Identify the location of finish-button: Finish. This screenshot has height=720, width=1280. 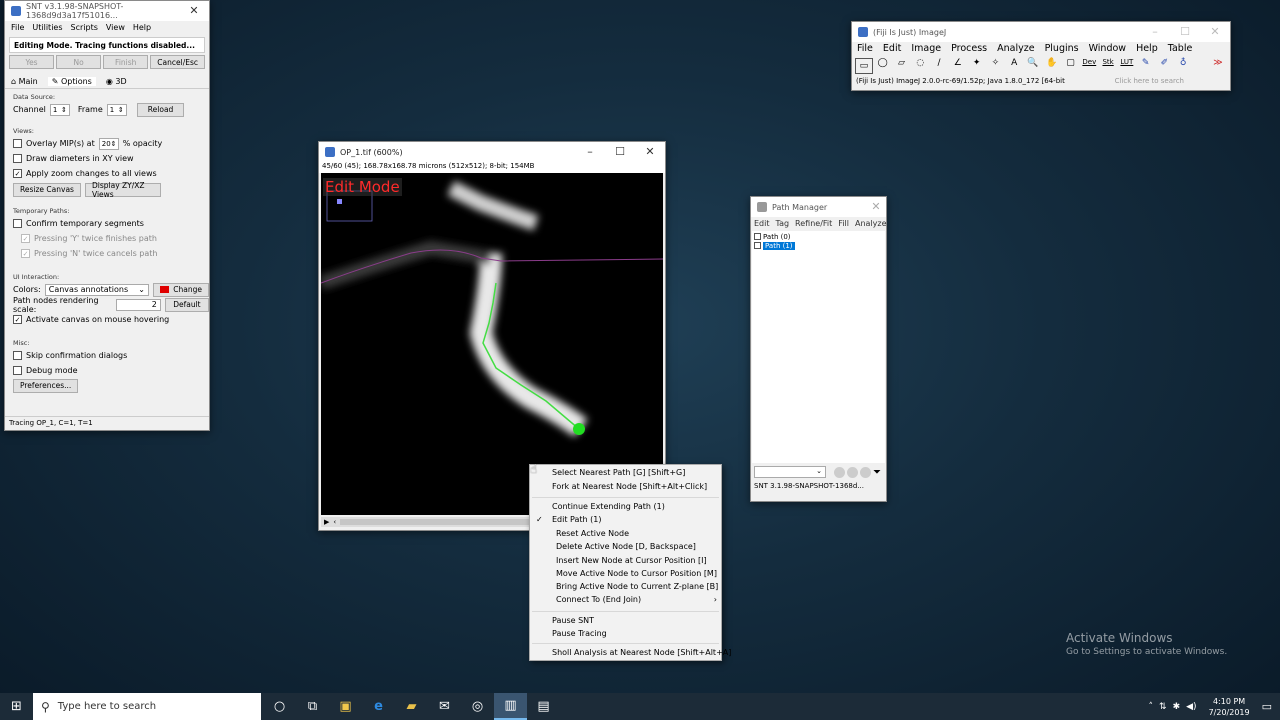
(126, 62).